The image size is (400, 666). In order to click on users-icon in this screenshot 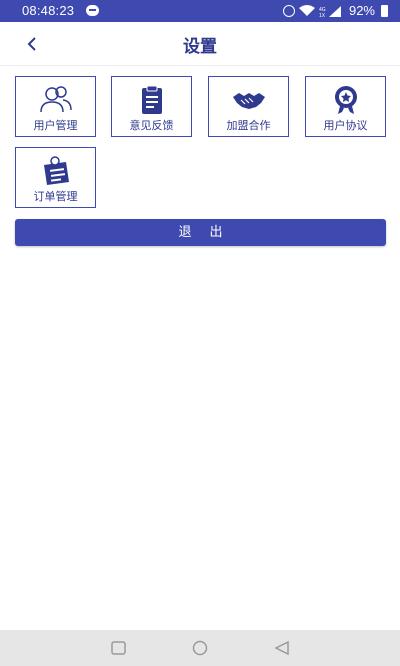, I will do `click(55, 99)`.